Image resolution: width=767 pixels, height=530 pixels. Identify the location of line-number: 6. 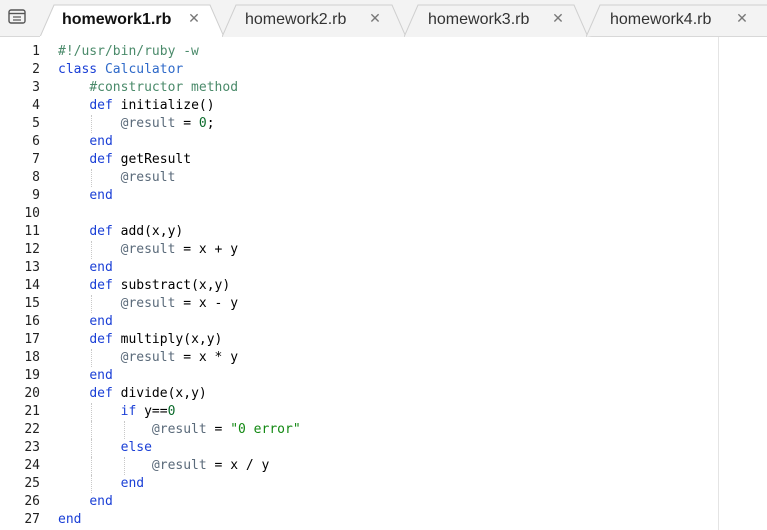
(36, 141).